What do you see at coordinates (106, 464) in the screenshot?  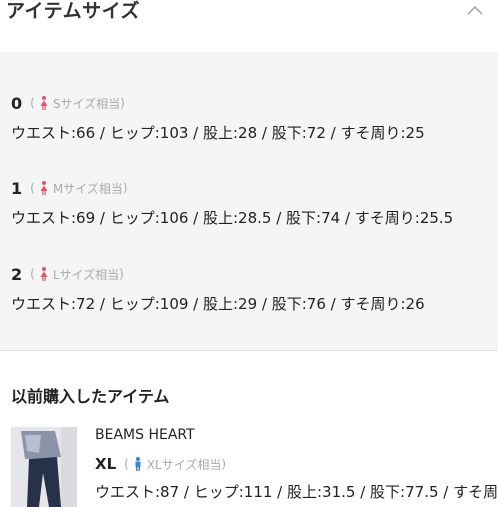 I see `item-size-name: XL` at bounding box center [106, 464].